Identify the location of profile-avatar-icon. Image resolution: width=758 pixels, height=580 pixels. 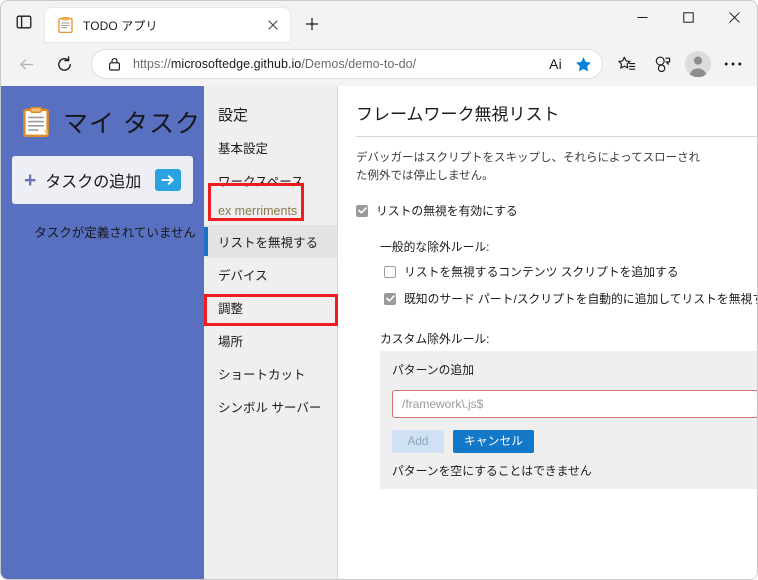
(698, 64).